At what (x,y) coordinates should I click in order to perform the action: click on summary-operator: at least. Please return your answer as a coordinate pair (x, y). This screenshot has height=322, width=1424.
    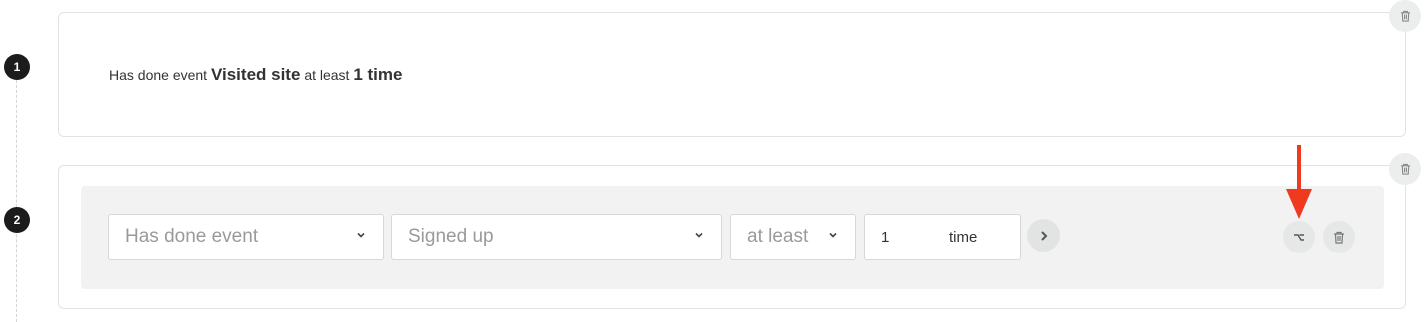
    Looking at the image, I should click on (327, 75).